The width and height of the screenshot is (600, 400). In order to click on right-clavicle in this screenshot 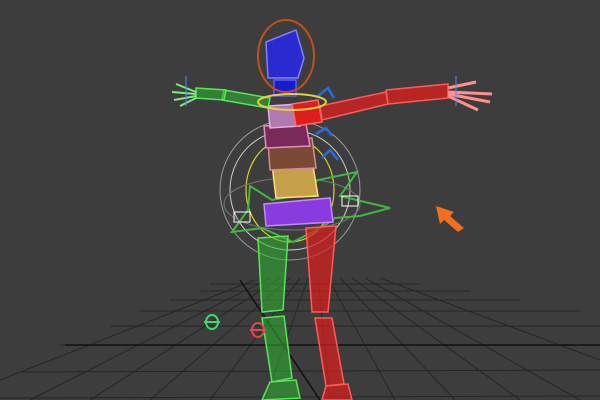, I will do `click(307, 113)`.